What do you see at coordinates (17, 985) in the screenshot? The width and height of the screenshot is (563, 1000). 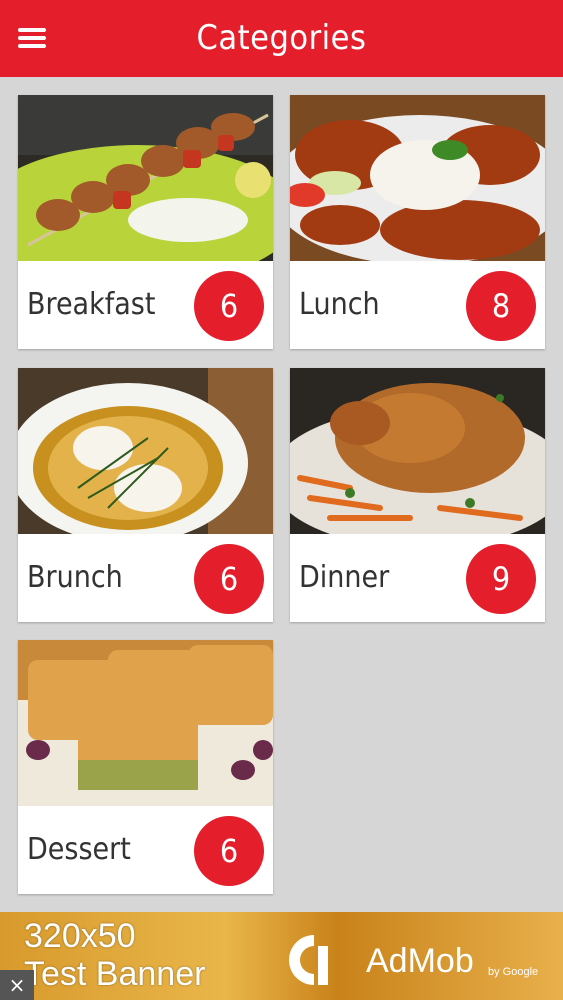 I see `ad-close-button: ×` at bounding box center [17, 985].